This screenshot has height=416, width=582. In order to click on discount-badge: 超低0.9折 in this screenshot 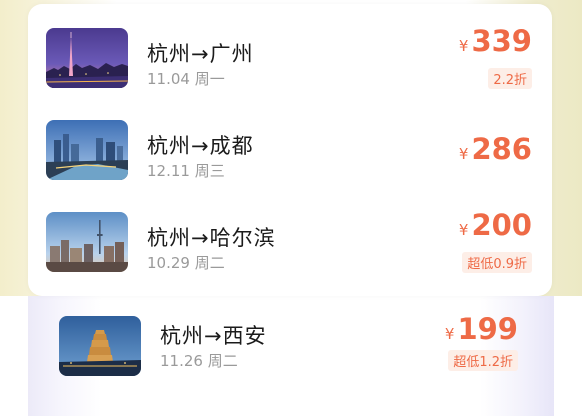, I will do `click(497, 262)`.